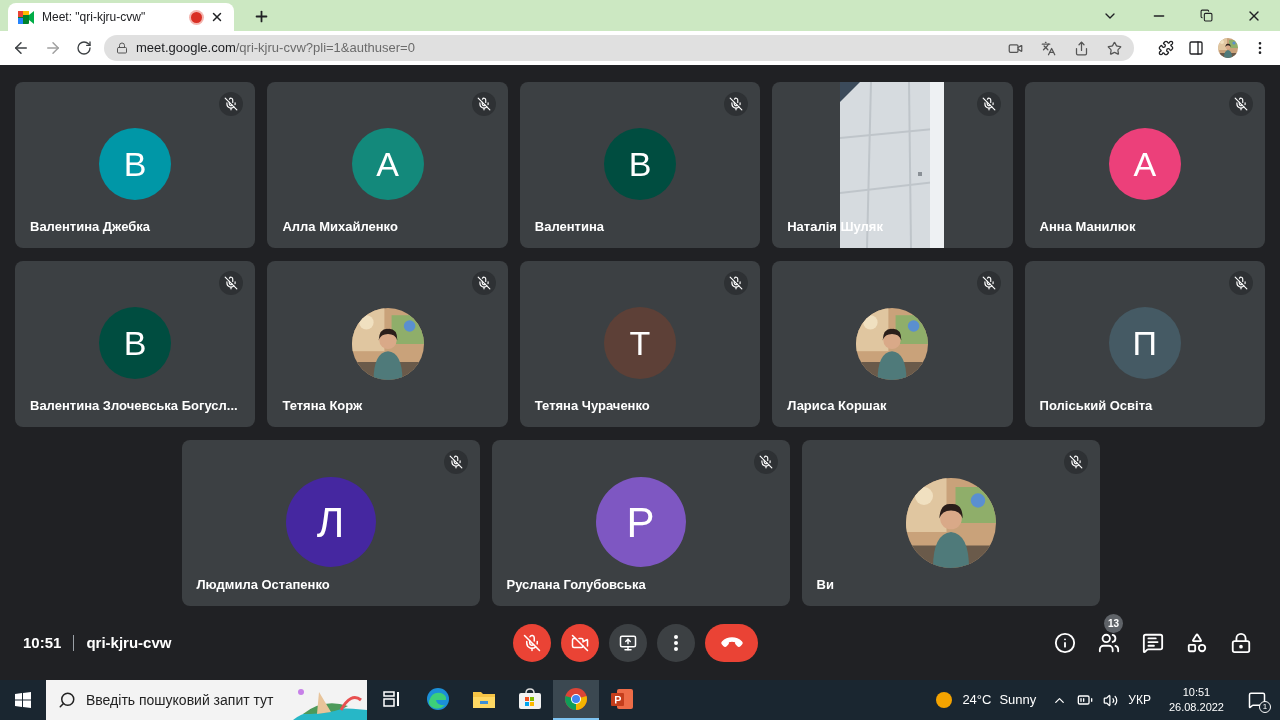  What do you see at coordinates (576, 584) in the screenshot?
I see `participant-name: Руслана Голубовська` at bounding box center [576, 584].